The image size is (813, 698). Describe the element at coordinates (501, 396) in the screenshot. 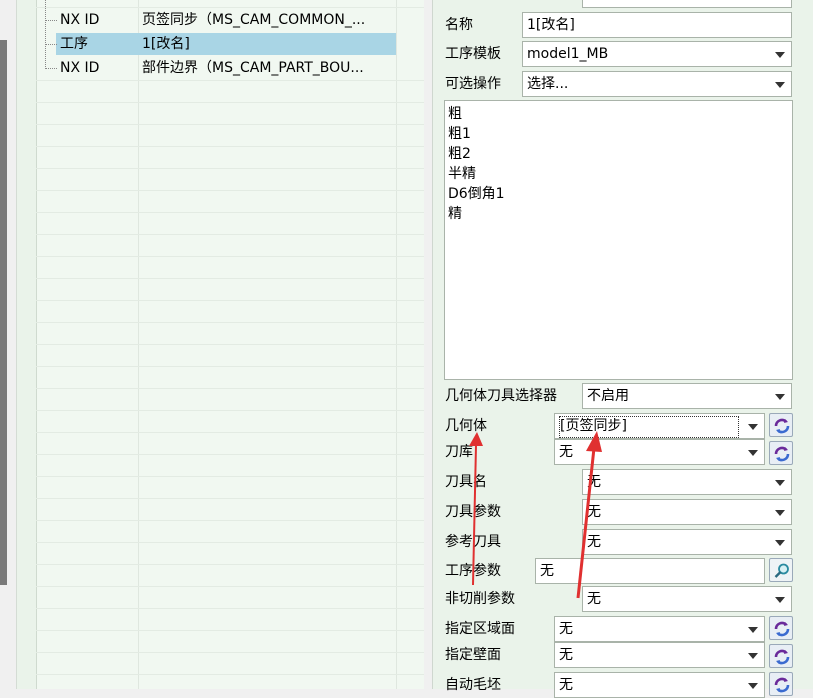

I see `geo-tool-selector-label: 几何体刀具选择器` at that location.